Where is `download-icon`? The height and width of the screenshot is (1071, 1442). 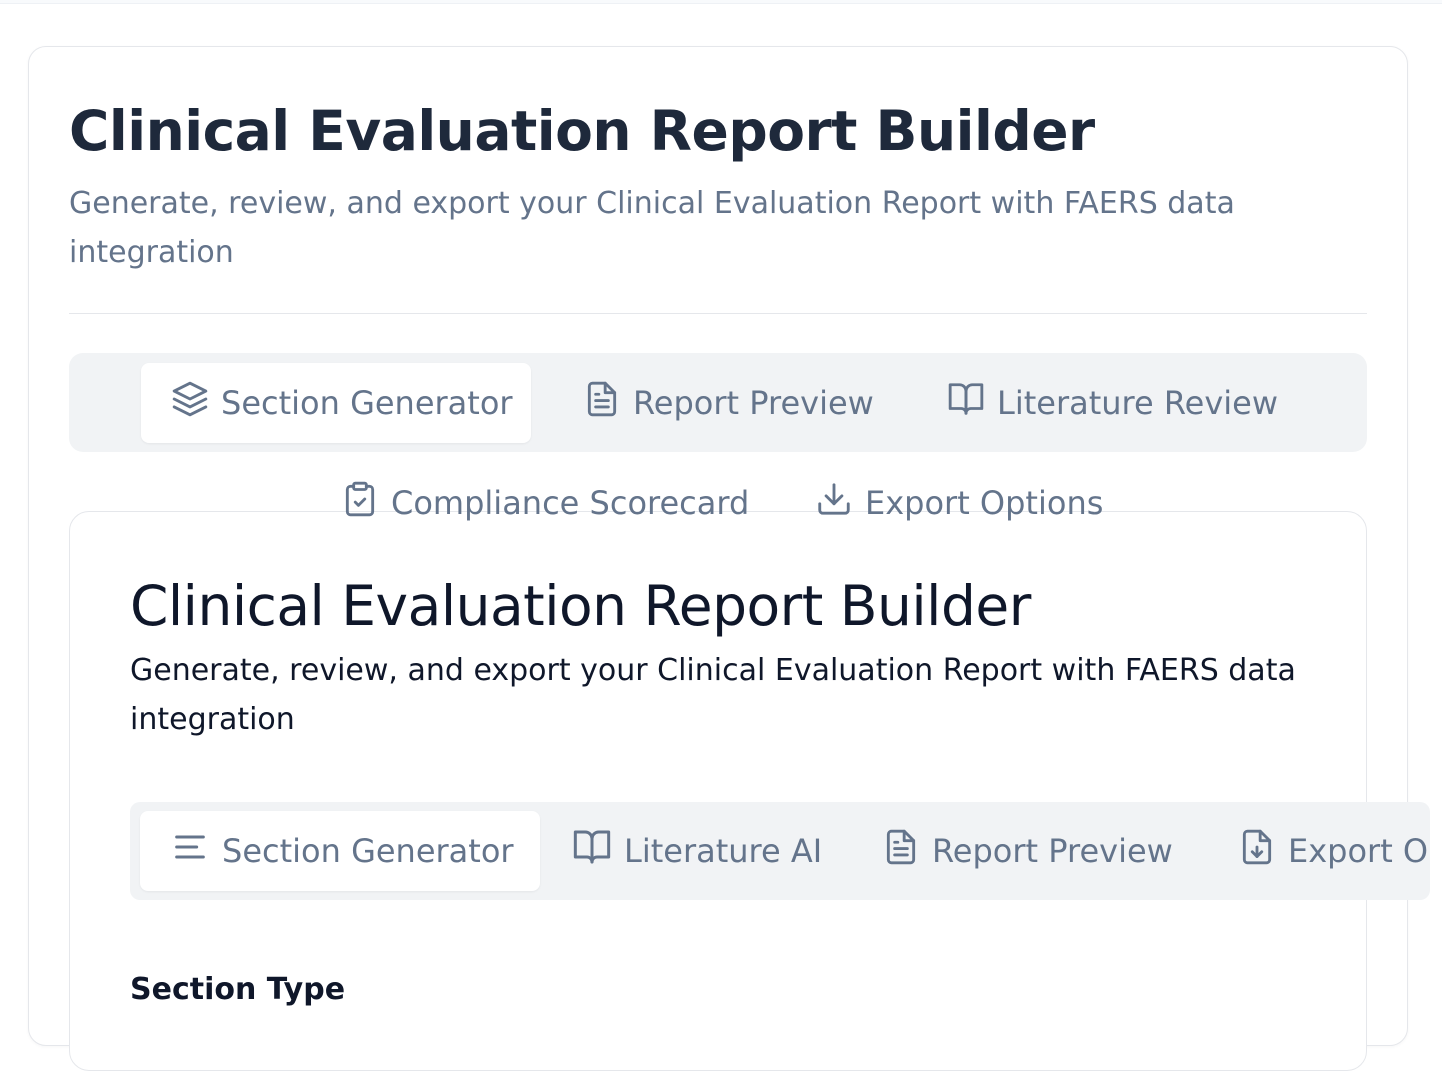
download-icon is located at coordinates (834, 503).